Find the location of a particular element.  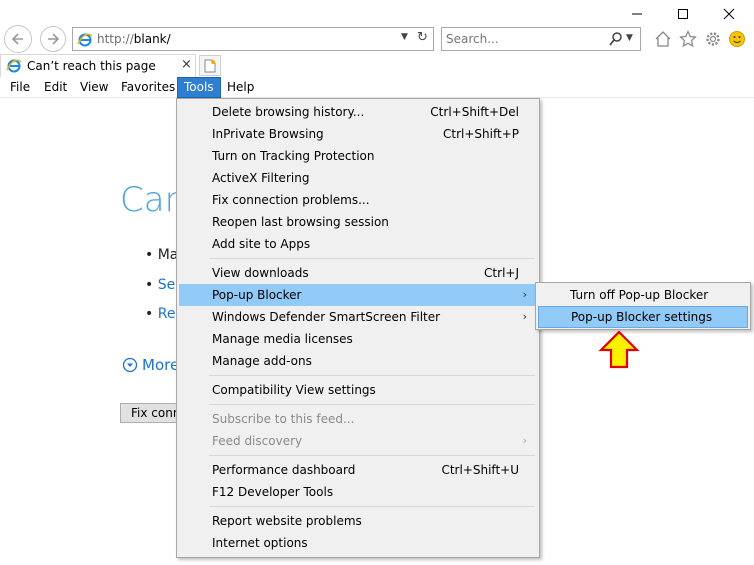

close-window-button is located at coordinates (729, 14).